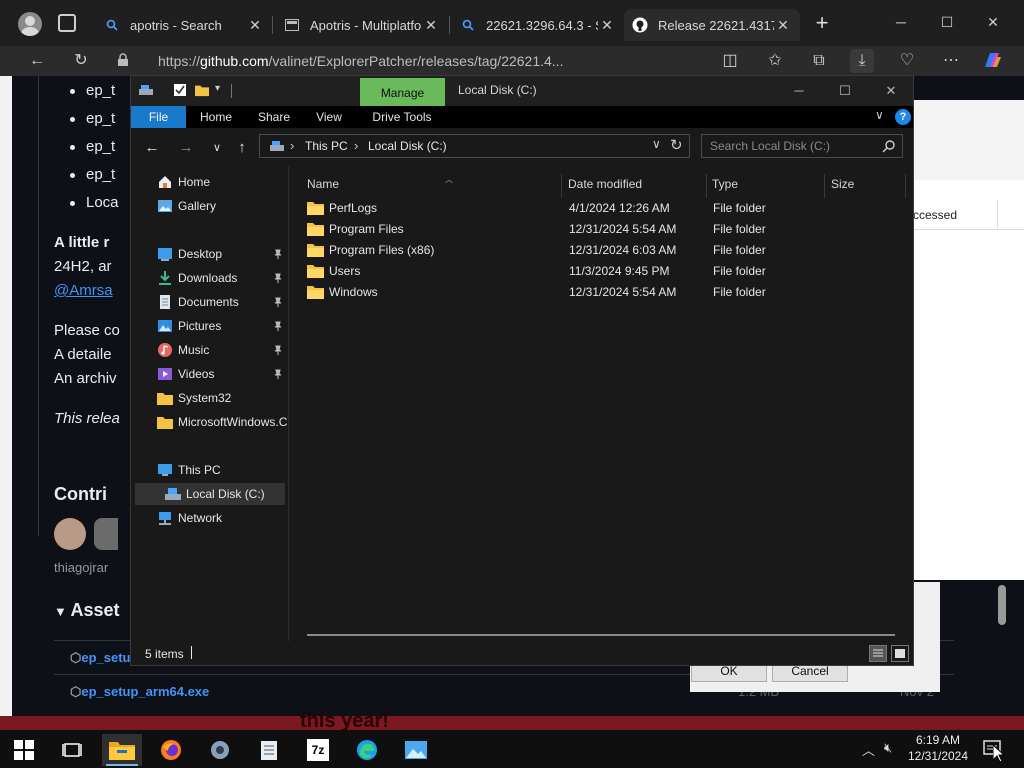  I want to click on nav-item-pictures: Pictures, so click(210, 326).